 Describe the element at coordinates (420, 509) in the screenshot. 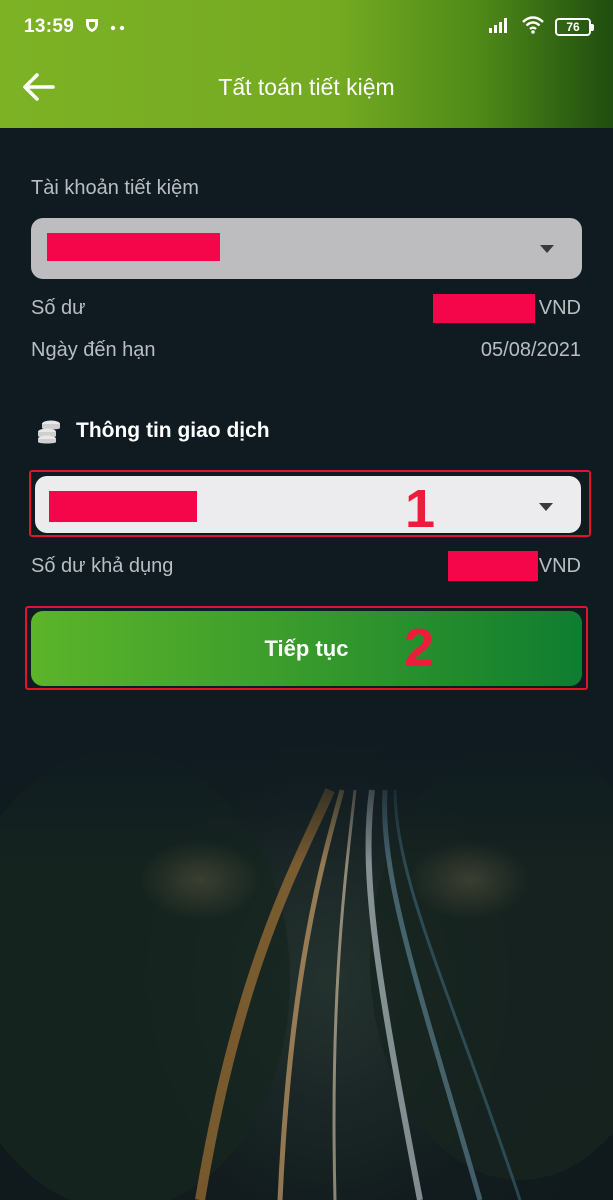

I see `annotation-marker-1: 1` at that location.